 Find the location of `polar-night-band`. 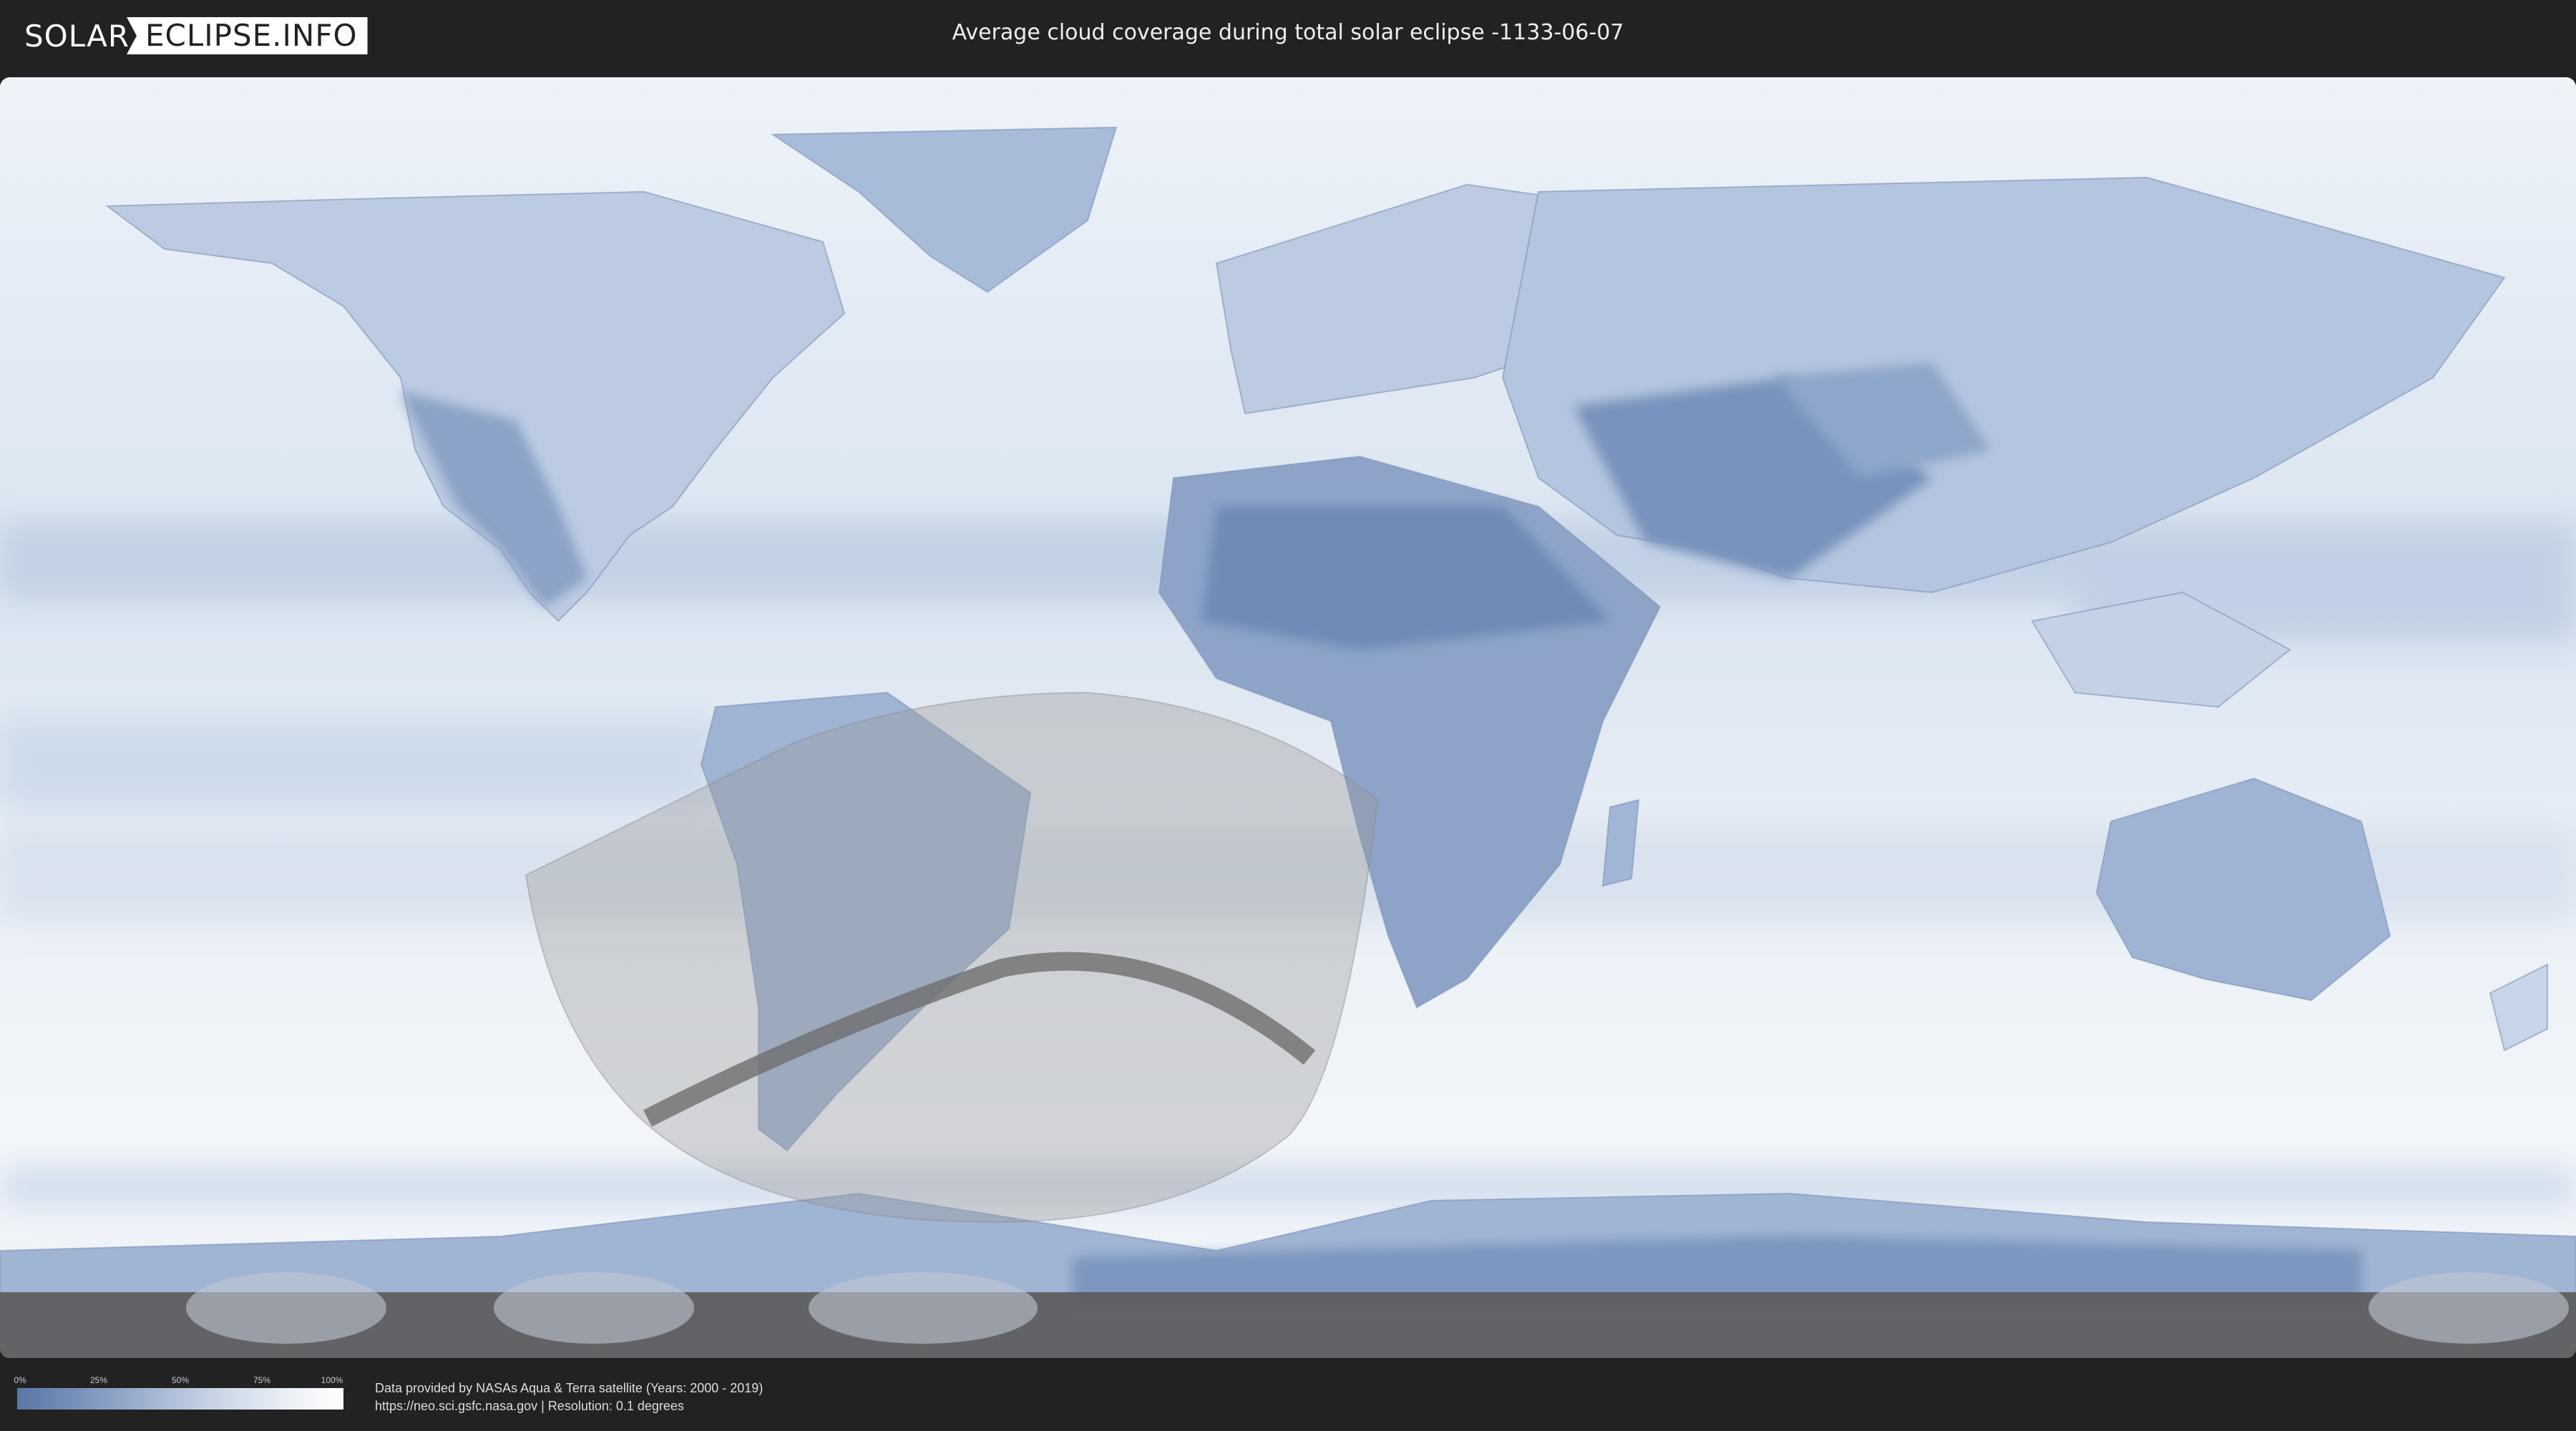

polar-night-band is located at coordinates (1288, 1325).